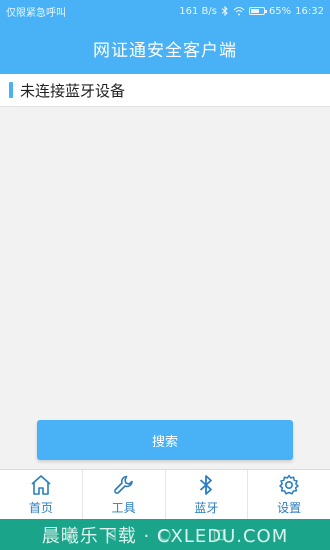 The image size is (330, 550). I want to click on bluetooth-status-row: 未连接蓝牙设备, so click(165, 90).